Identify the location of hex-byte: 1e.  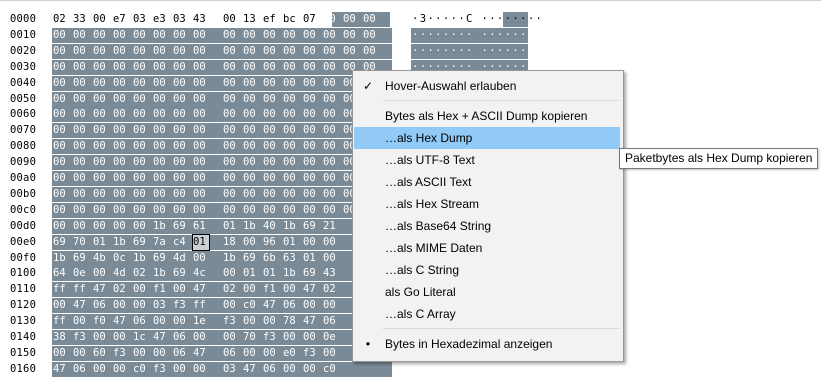
(201, 321).